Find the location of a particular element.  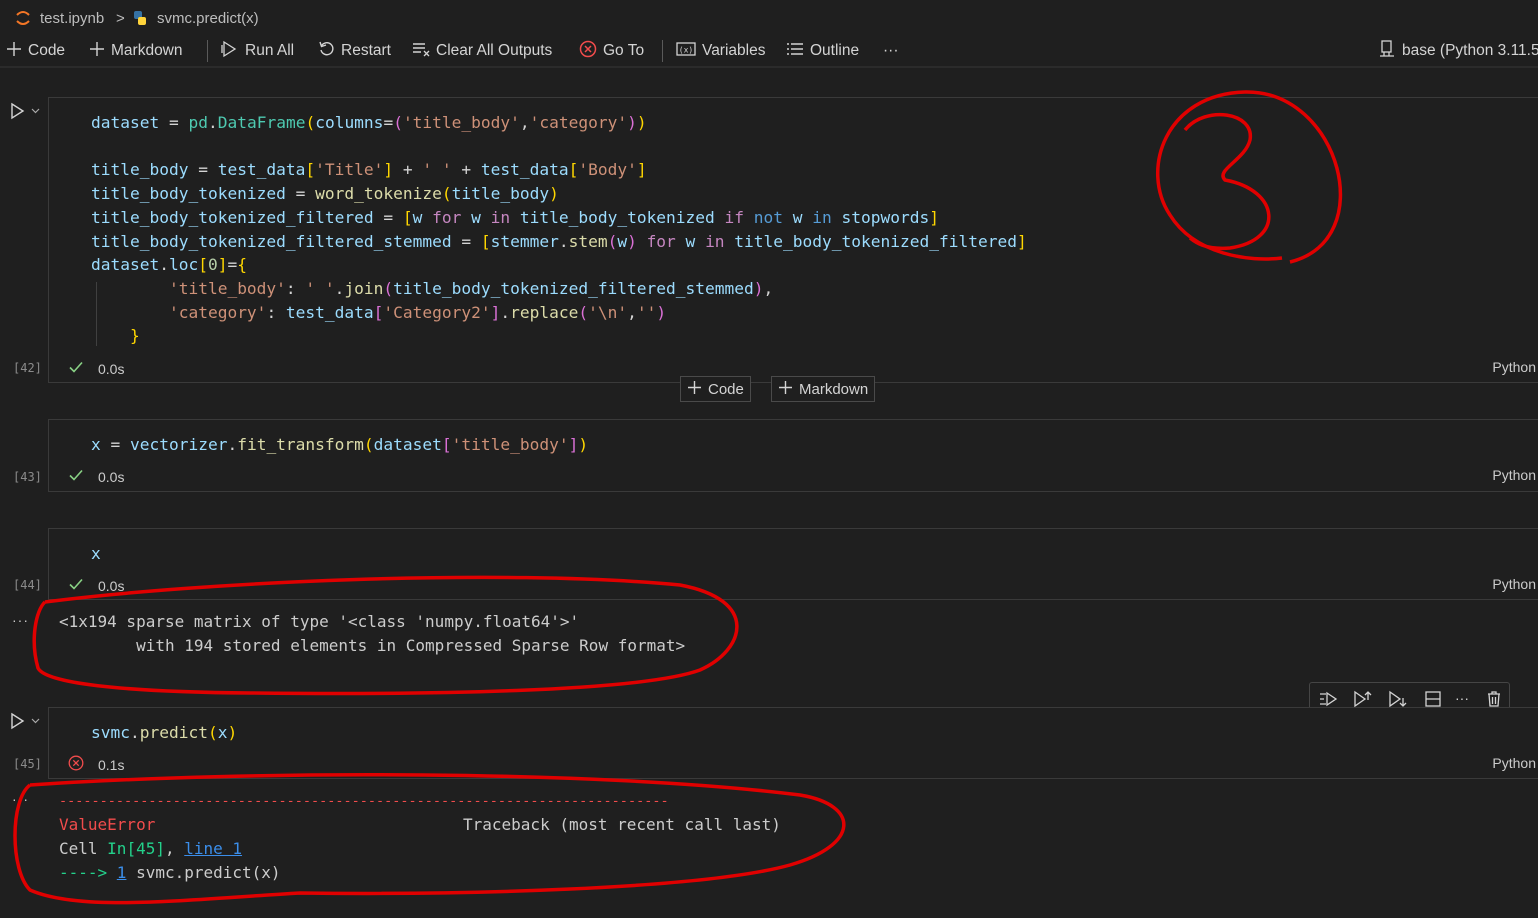

more-label: ··· is located at coordinates (891, 50).